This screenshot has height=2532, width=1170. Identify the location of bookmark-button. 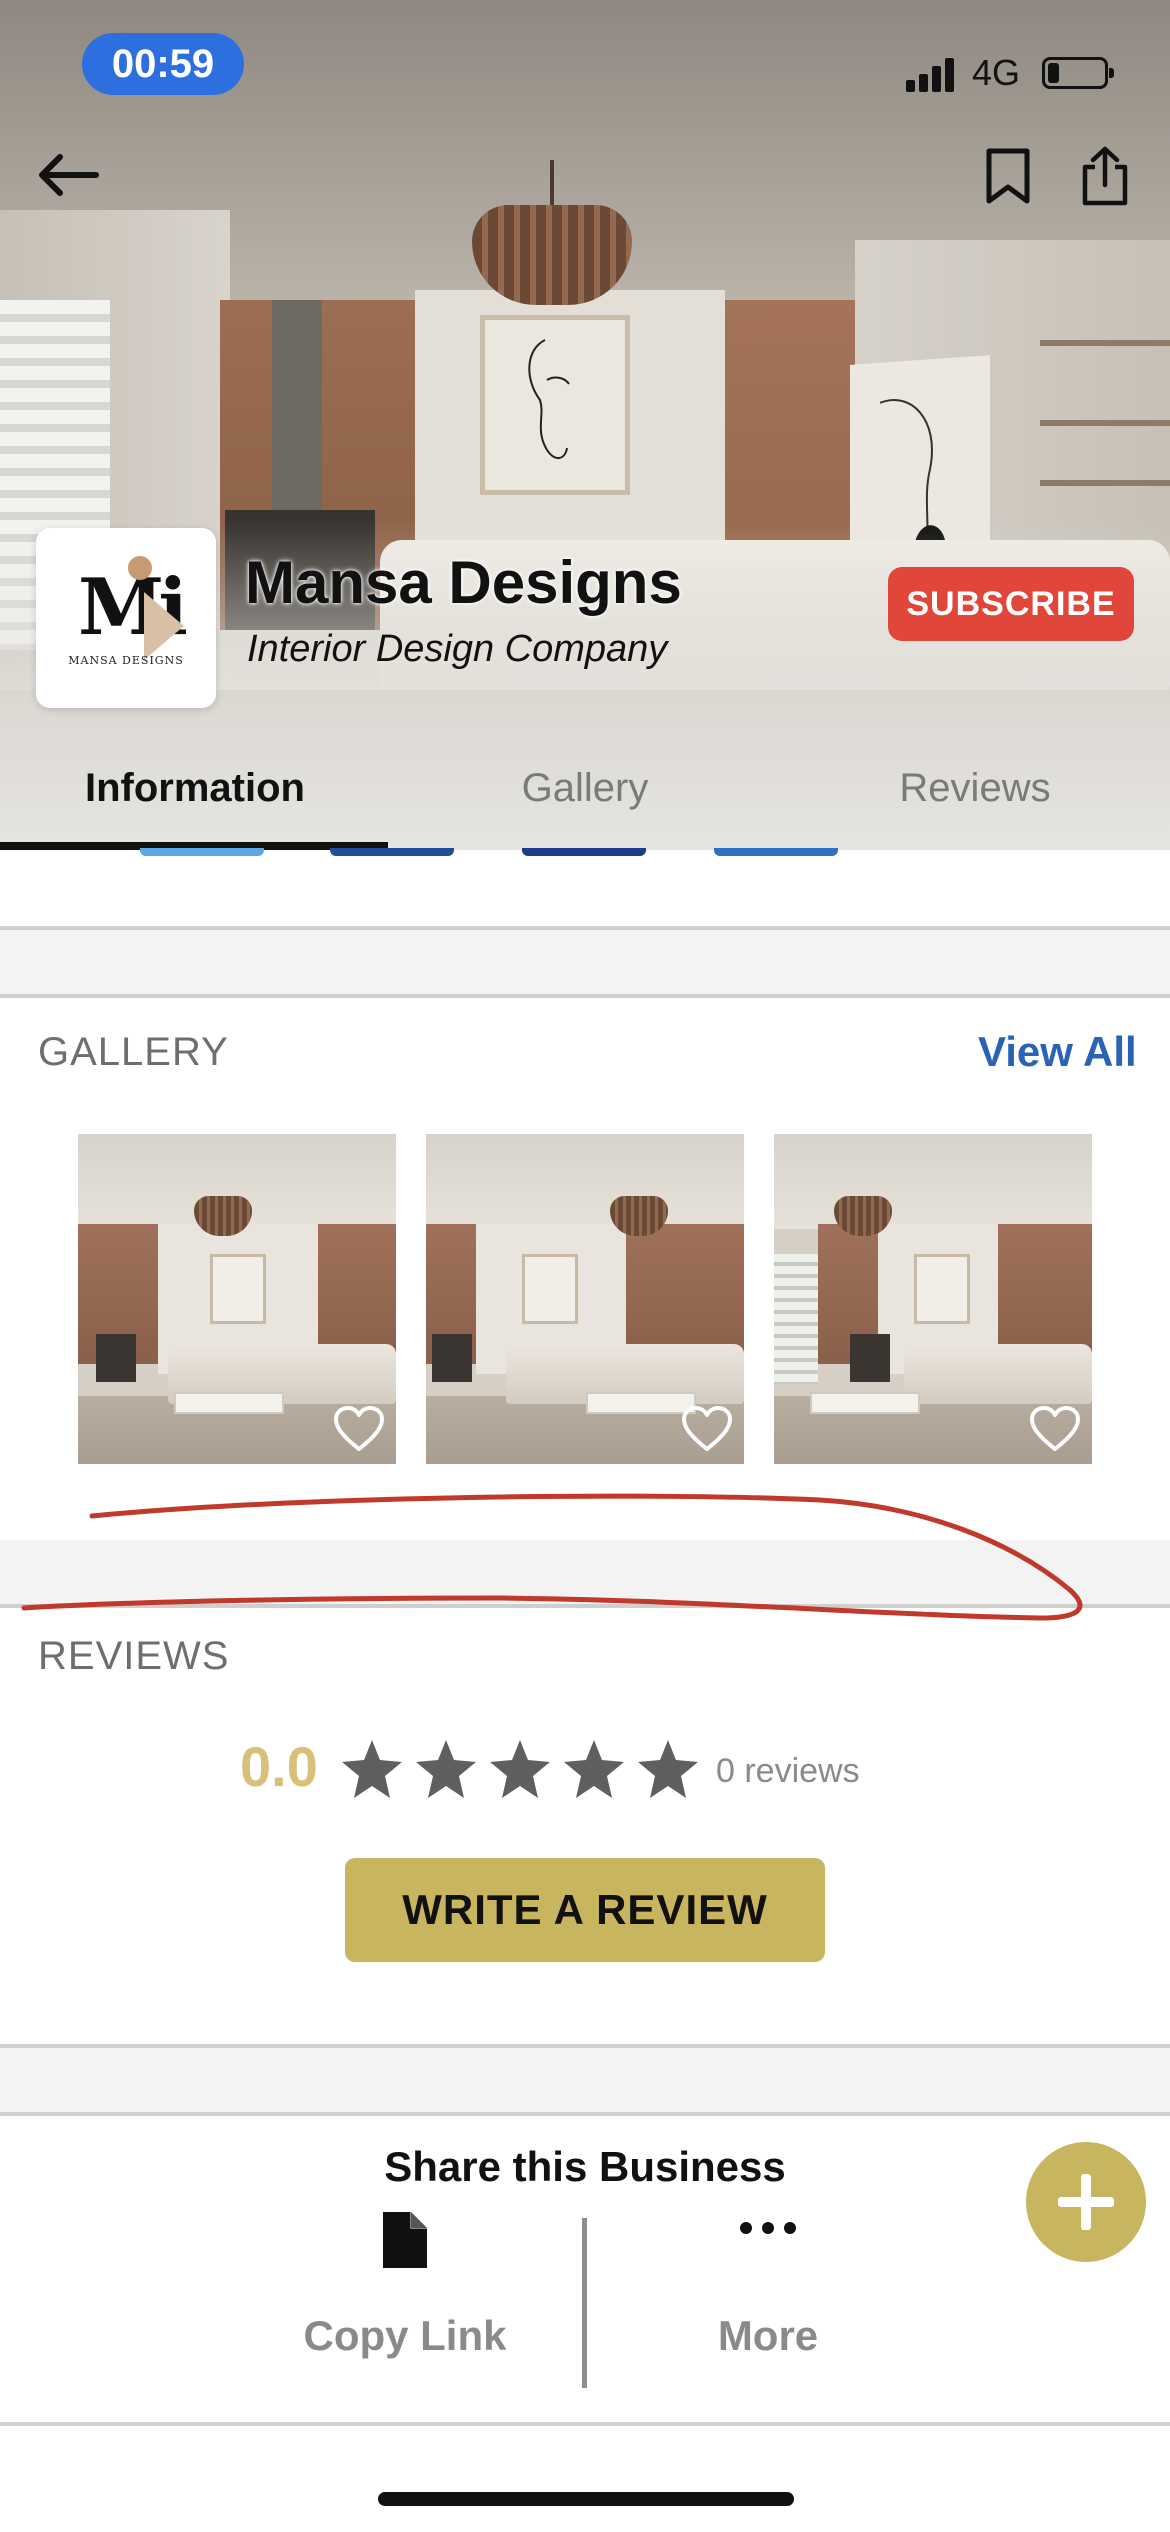
(1008, 176).